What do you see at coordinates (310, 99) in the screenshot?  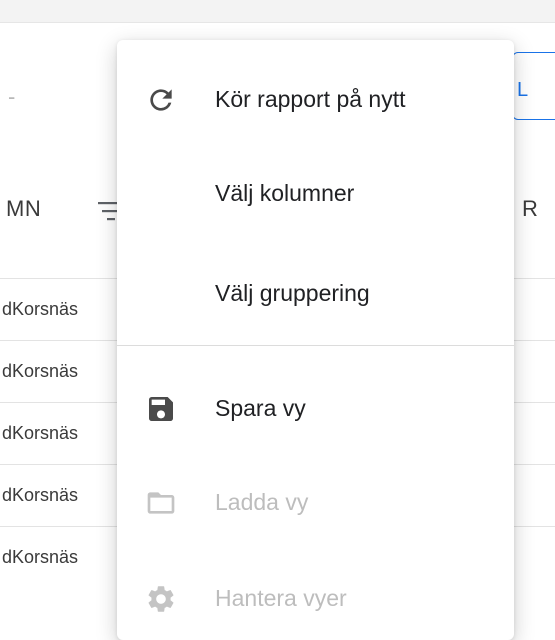 I see `menu-item-label: Kör rapport på nytt` at bounding box center [310, 99].